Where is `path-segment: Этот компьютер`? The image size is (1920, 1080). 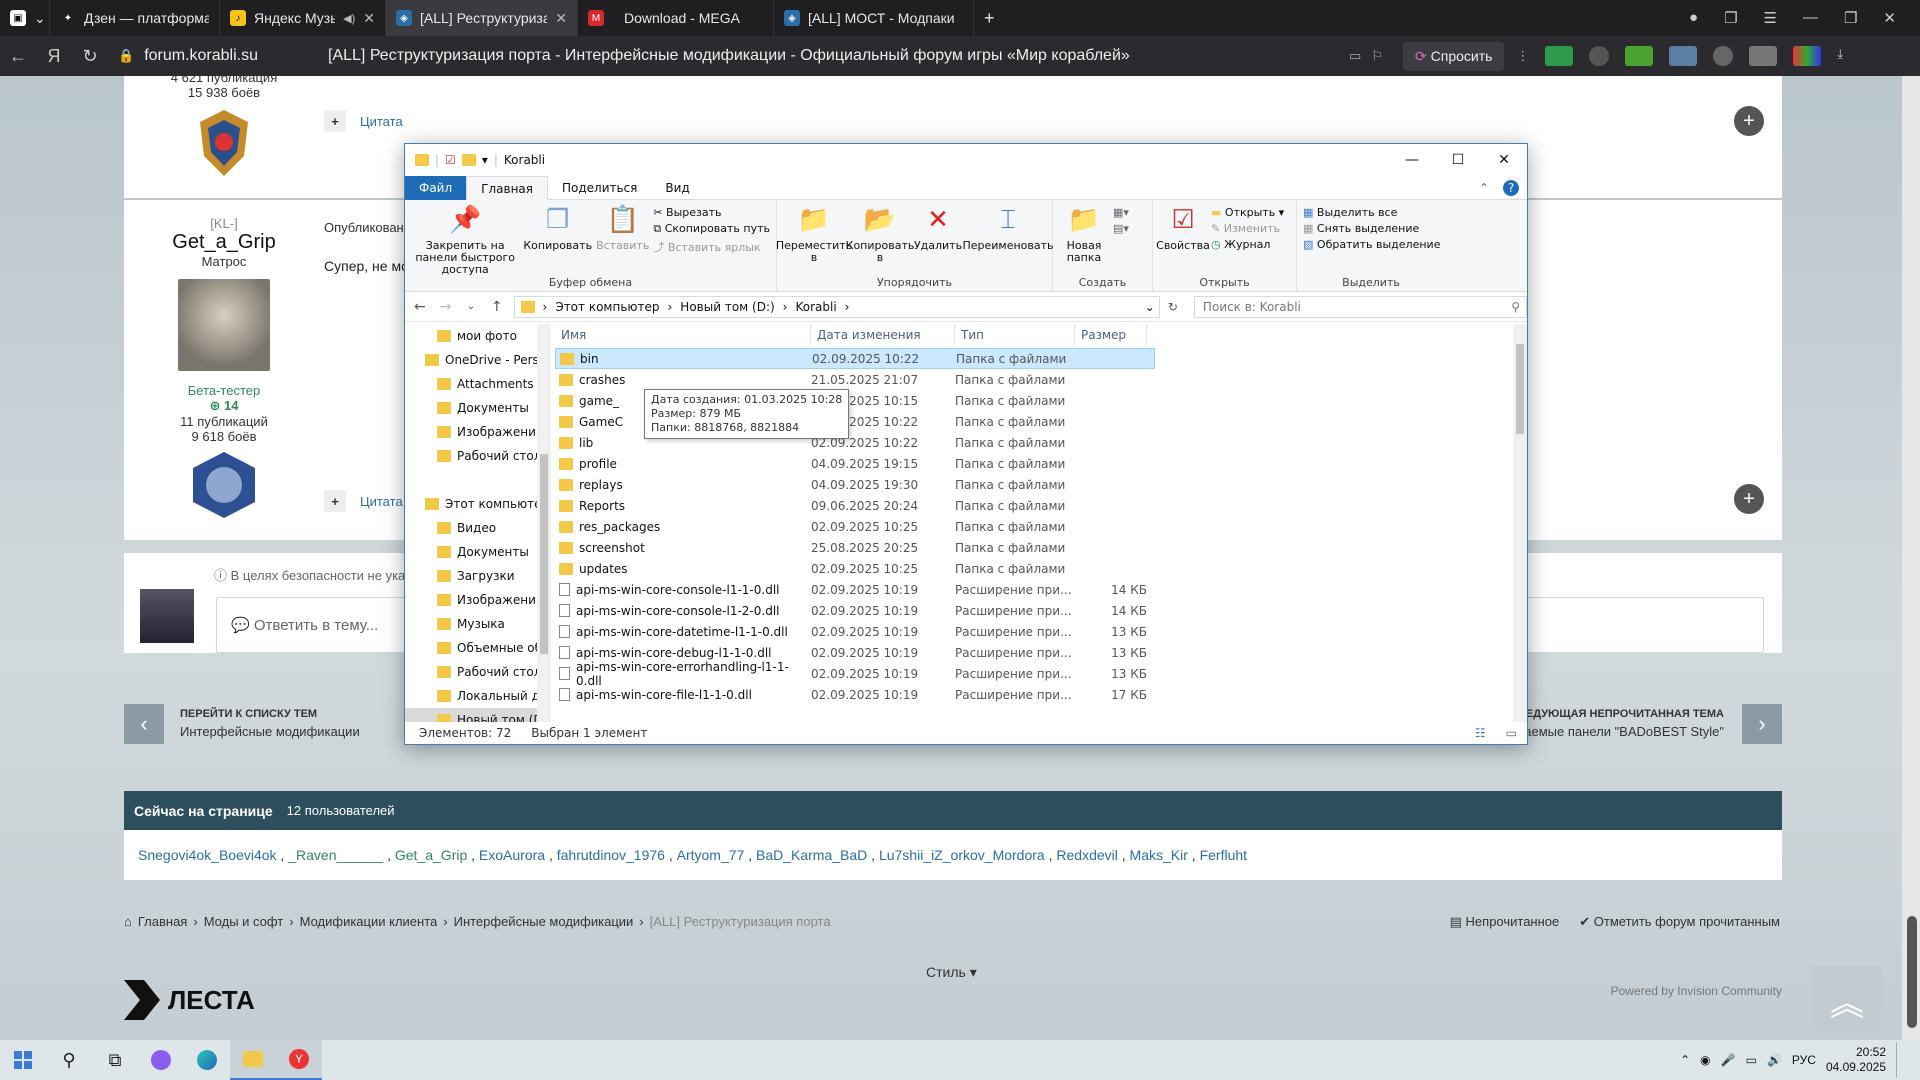
path-segment: Этот компьютер is located at coordinates (607, 307).